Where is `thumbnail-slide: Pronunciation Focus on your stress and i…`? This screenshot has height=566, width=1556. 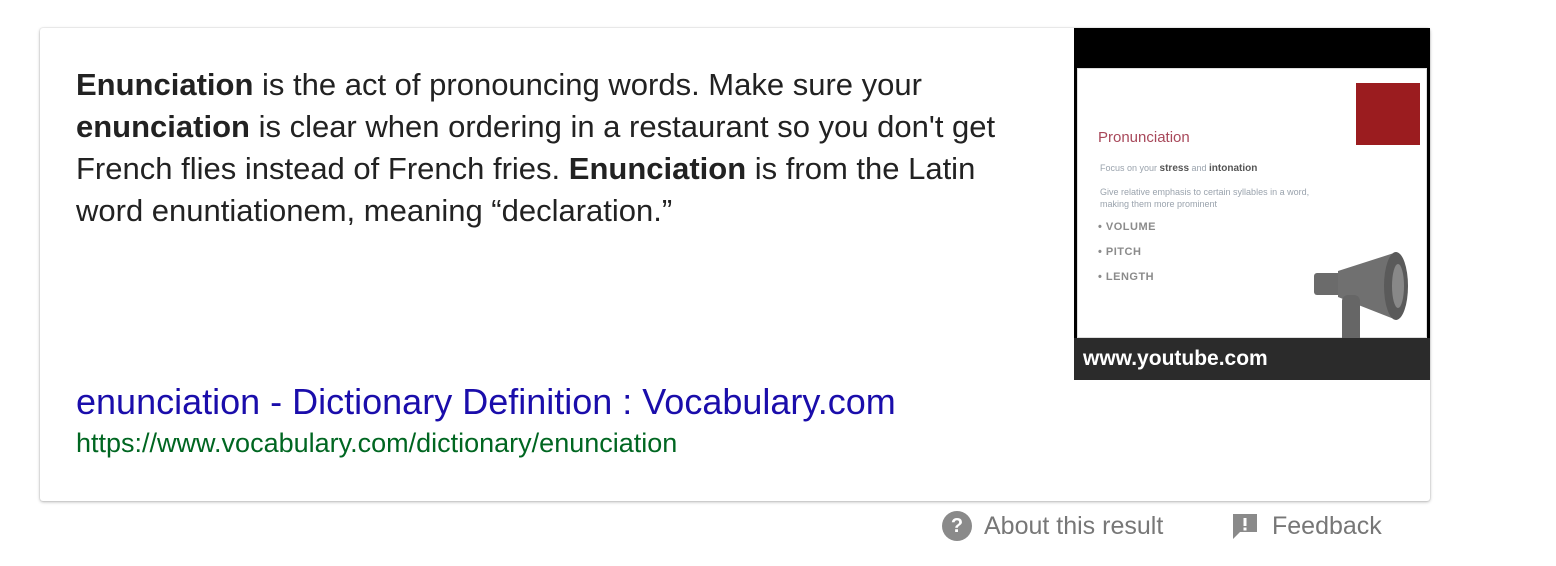 thumbnail-slide: Pronunciation Focus on your stress and i… is located at coordinates (1252, 206).